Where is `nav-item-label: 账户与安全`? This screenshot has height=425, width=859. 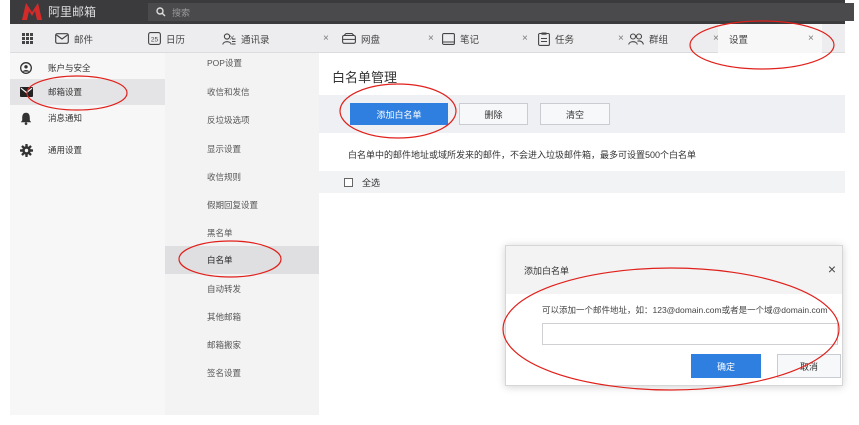
nav-item-label: 账户与安全 is located at coordinates (69, 68).